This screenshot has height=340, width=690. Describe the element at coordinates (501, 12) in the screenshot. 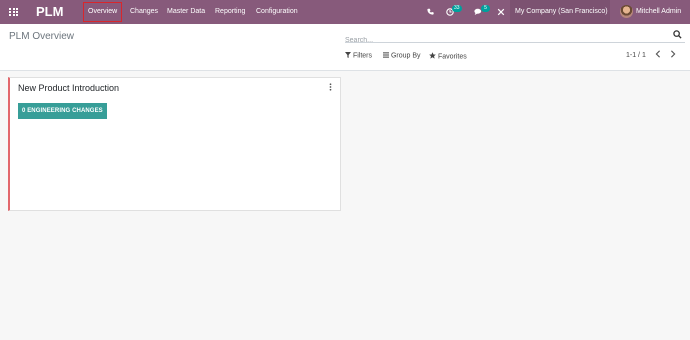

I see `debug-tools-icon` at that location.